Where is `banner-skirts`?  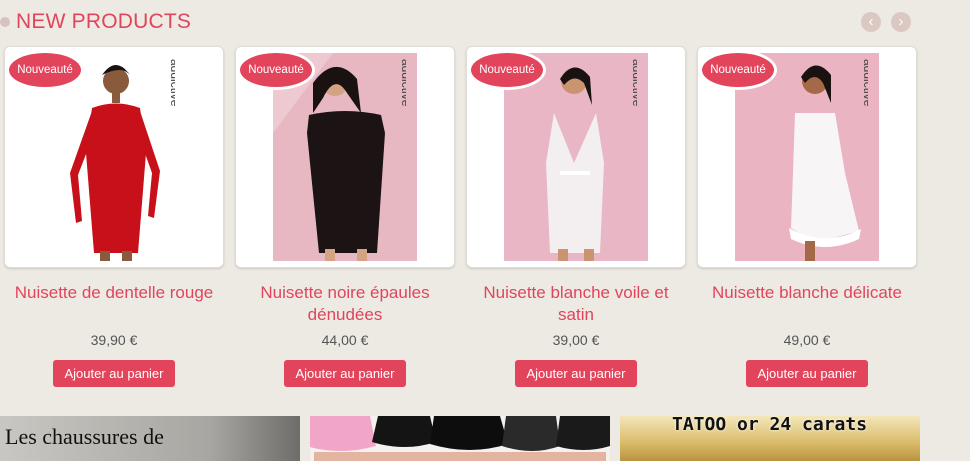
banner-skirts is located at coordinates (460, 438).